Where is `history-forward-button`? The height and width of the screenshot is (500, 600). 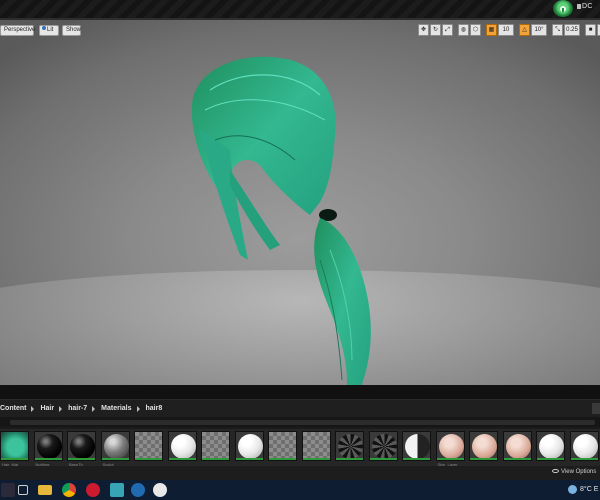 history-forward-button is located at coordinates (596, 408).